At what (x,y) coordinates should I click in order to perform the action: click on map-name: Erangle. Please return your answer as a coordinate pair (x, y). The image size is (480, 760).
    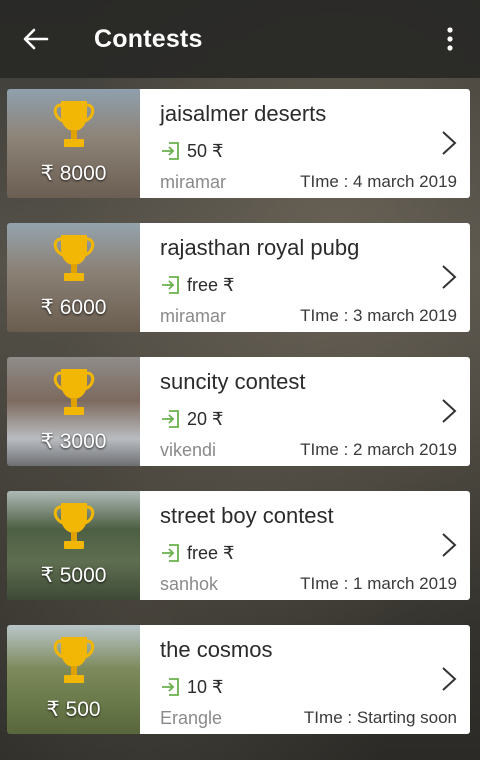
    Looking at the image, I should click on (191, 718).